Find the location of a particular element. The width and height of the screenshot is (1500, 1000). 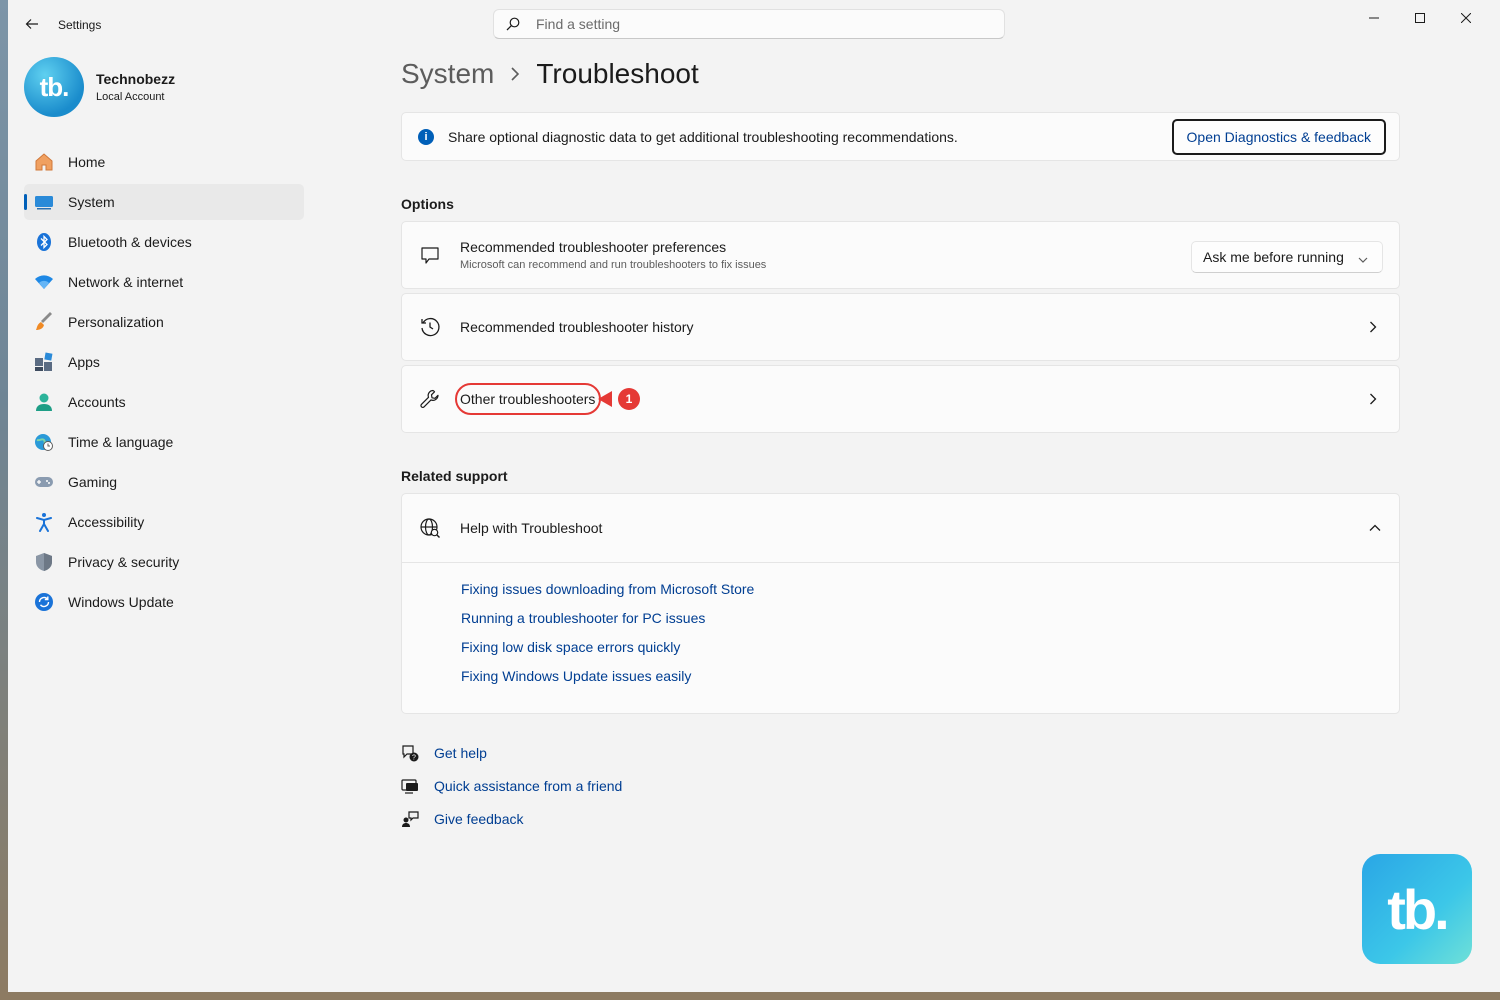

open-diagnostics-button: Open Diagnostics & feedback is located at coordinates (1278, 137).